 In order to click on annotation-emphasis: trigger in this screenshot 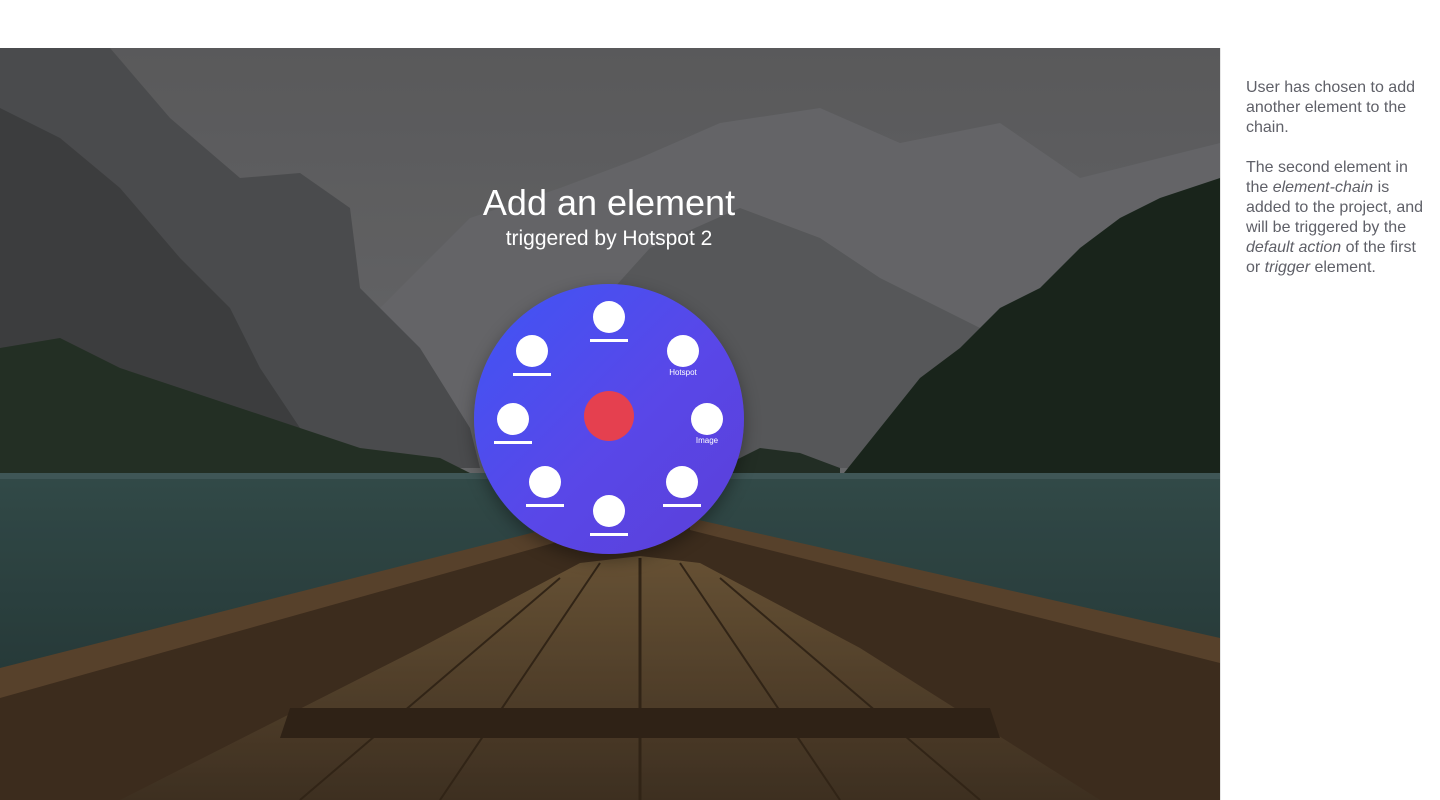, I will do `click(1287, 267)`.